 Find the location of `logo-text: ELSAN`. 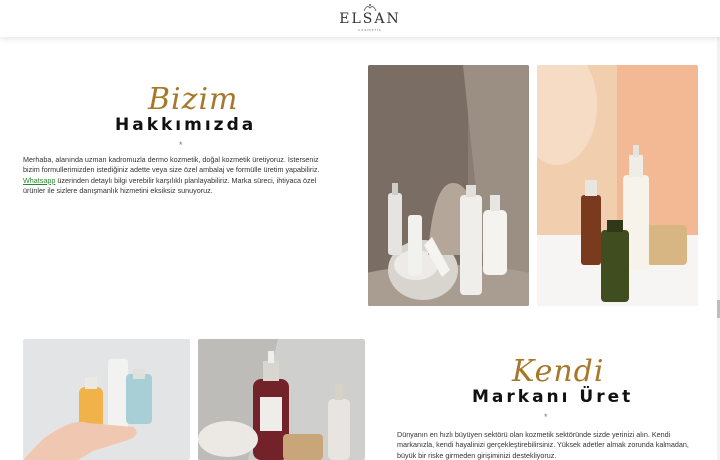

logo-text: ELSAN is located at coordinates (370, 19).